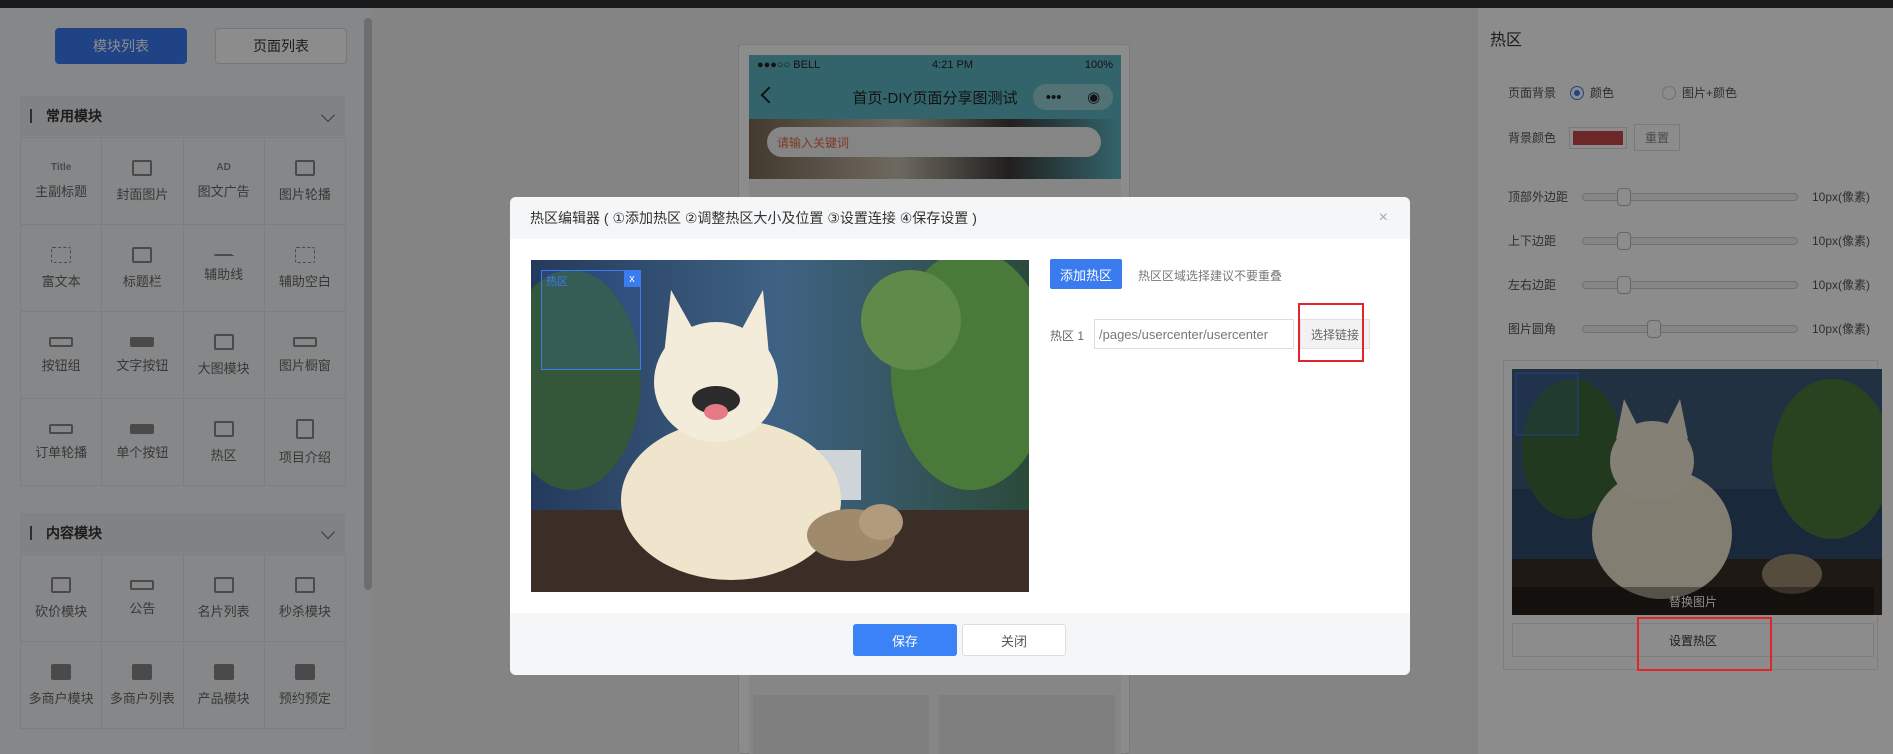 The image size is (1893, 754). Describe the element at coordinates (1067, 336) in the screenshot. I see `hotarea-label: 热区 1` at that location.